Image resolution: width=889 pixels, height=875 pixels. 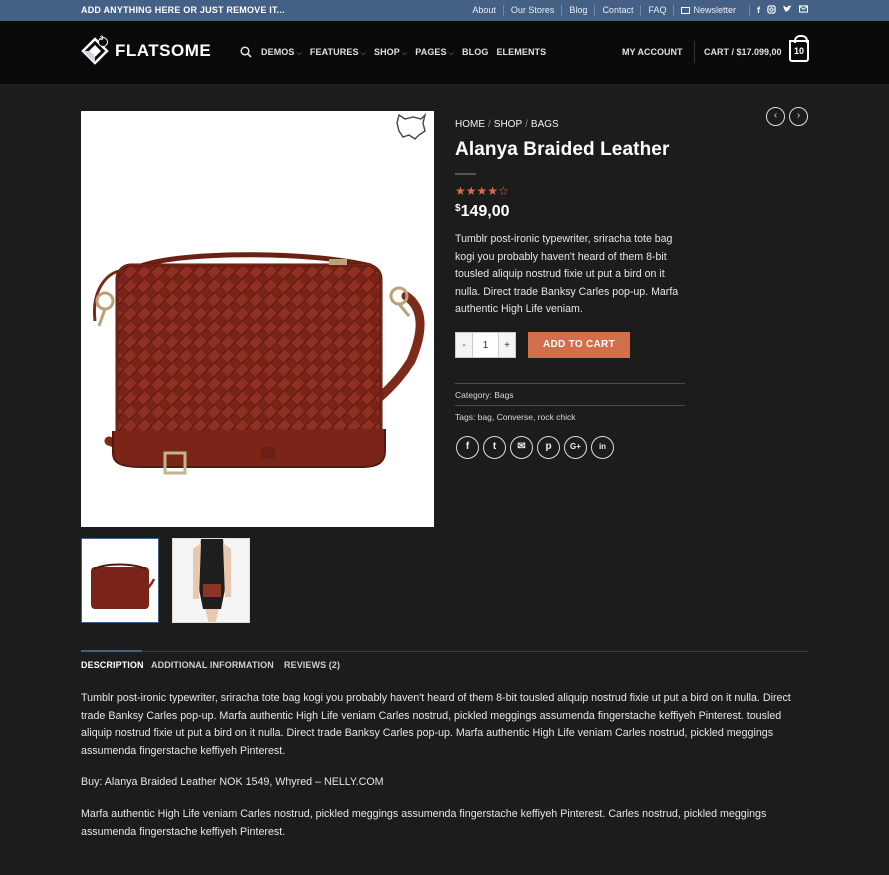 I want to click on product-category: Category: Bags, so click(x=484, y=395).